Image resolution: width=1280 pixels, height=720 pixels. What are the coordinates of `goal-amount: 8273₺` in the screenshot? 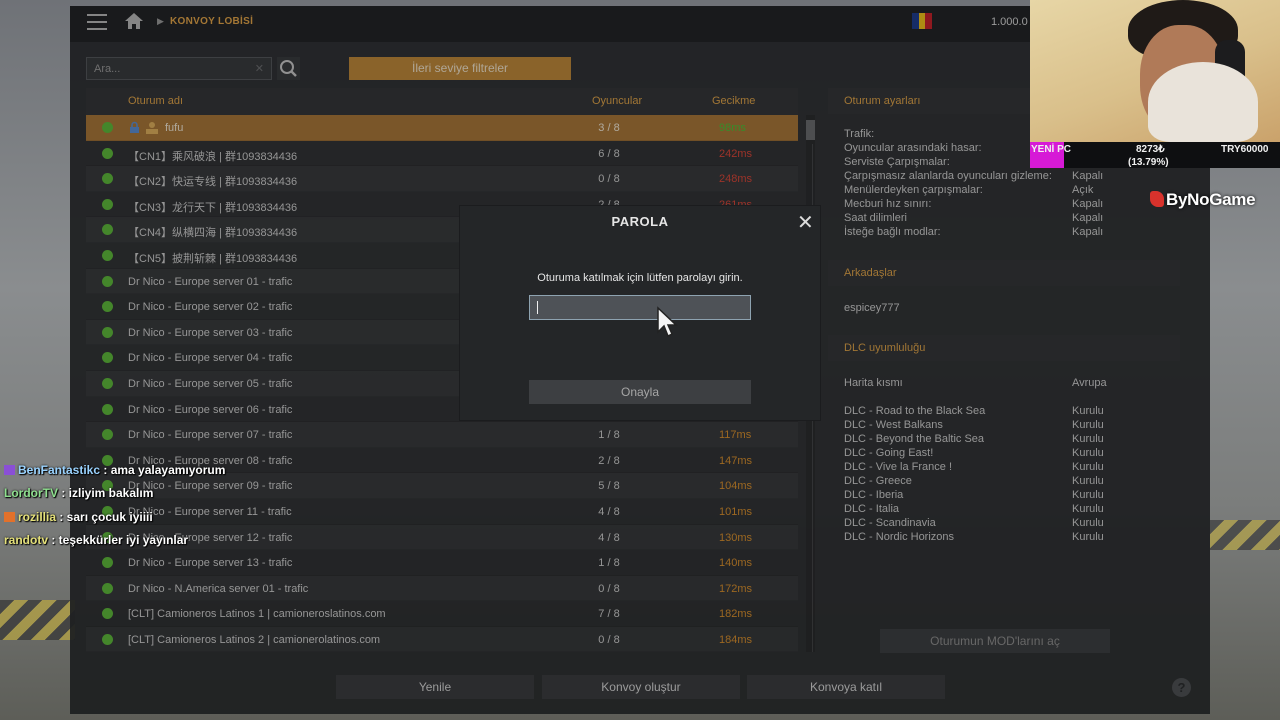 It's located at (1150, 149).